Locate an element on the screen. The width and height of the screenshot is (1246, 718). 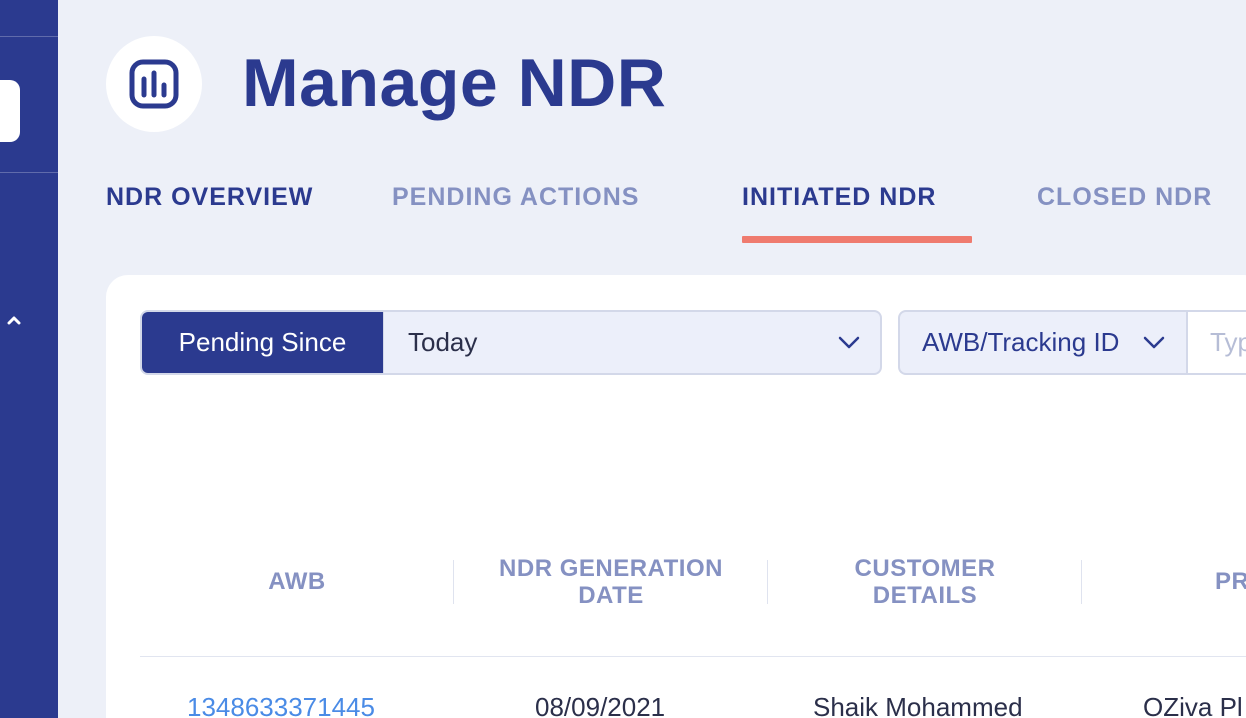
bar-chart-icon is located at coordinates (154, 84).